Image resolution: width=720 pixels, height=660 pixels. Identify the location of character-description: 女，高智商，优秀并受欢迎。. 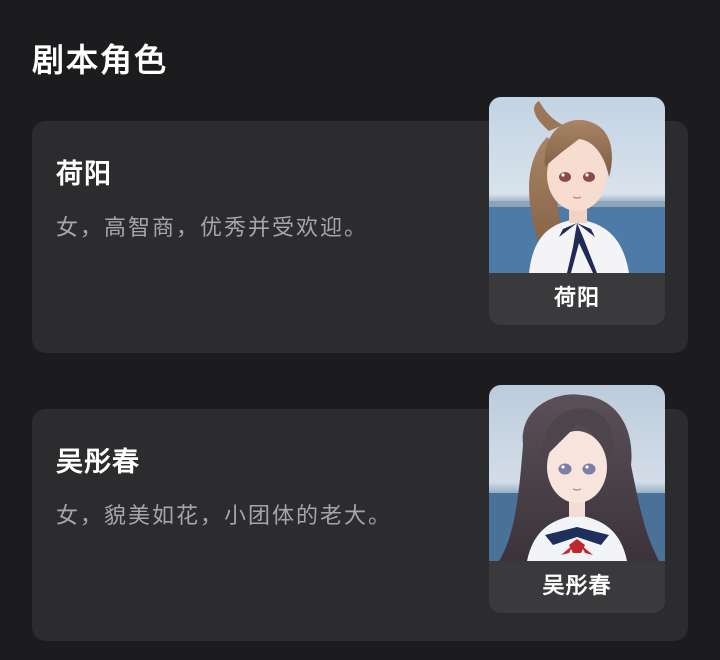
(212, 228).